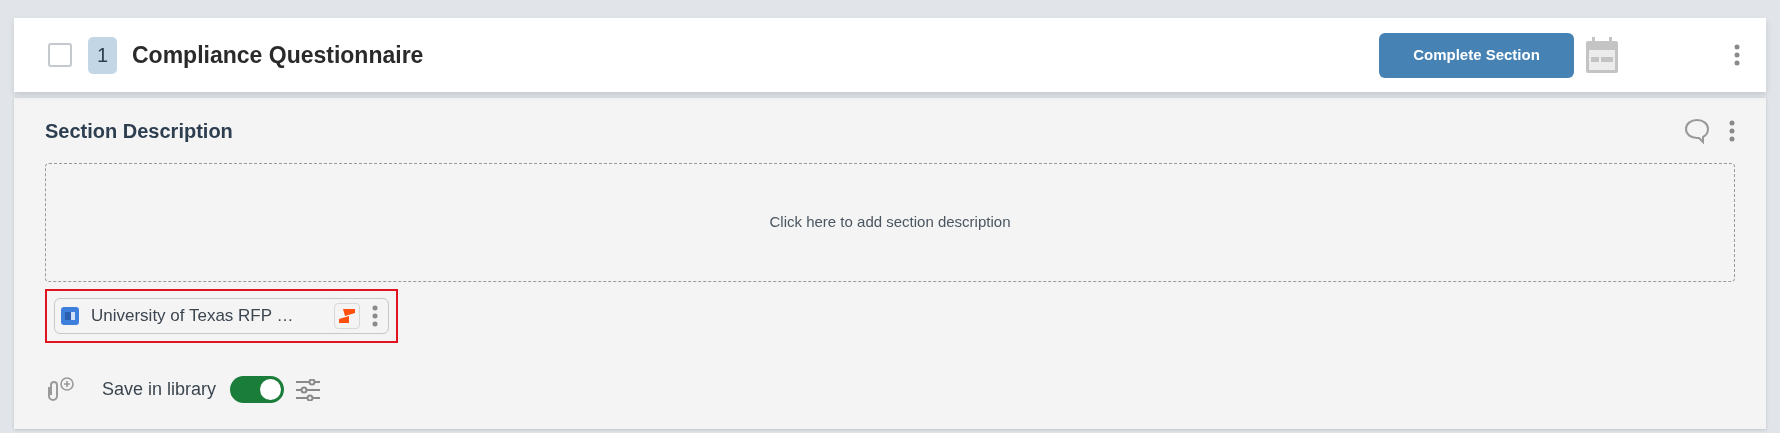 Image resolution: width=1780 pixels, height=433 pixels. Describe the element at coordinates (60, 389) in the screenshot. I see `attach-icon` at that location.